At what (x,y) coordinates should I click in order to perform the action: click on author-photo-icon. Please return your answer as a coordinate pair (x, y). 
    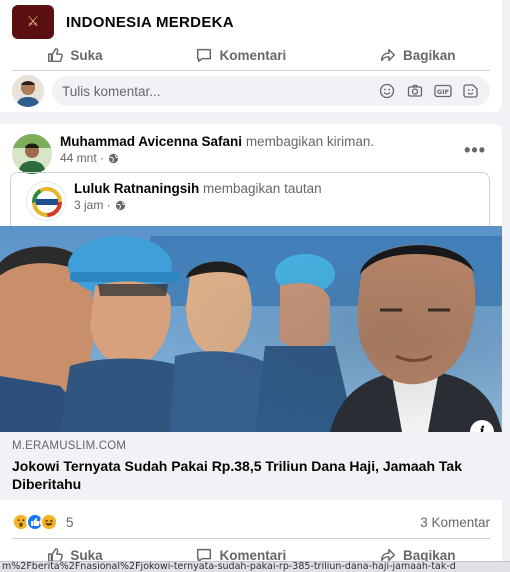
    Looking at the image, I should click on (32, 154).